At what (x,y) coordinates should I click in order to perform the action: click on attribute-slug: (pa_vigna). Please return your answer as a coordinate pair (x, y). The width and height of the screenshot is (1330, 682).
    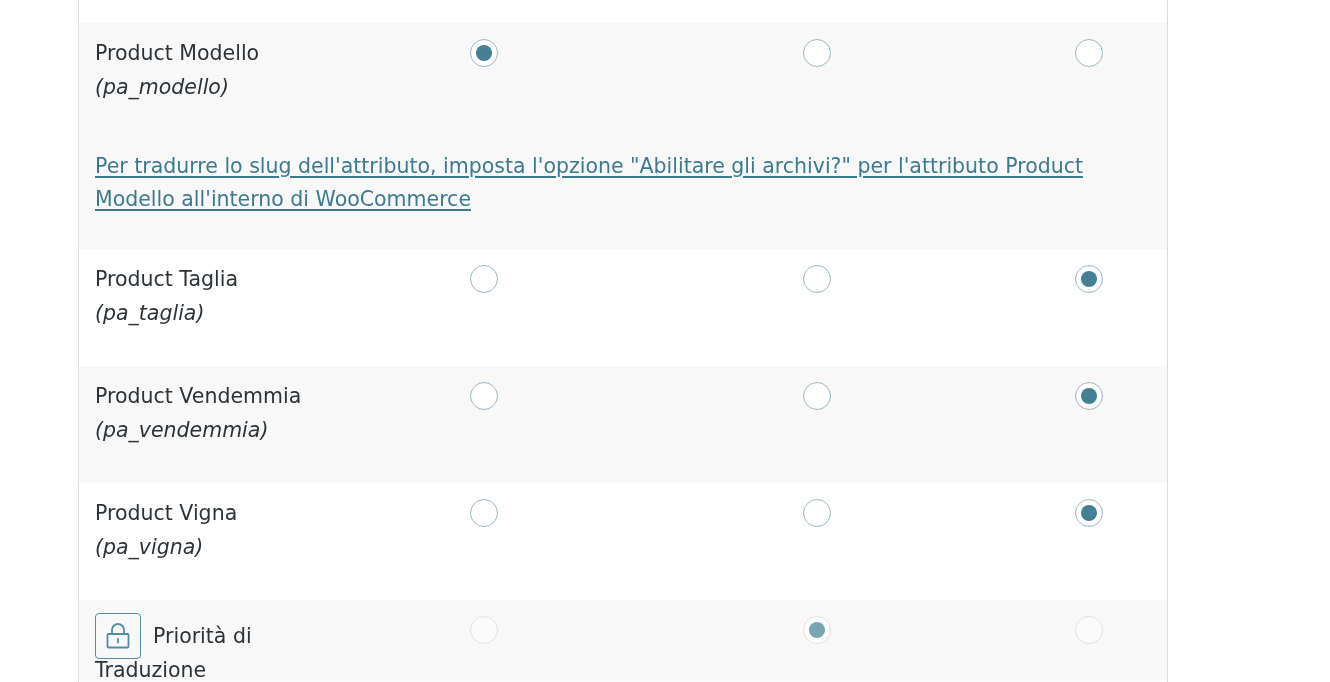
    Looking at the image, I should click on (150, 548).